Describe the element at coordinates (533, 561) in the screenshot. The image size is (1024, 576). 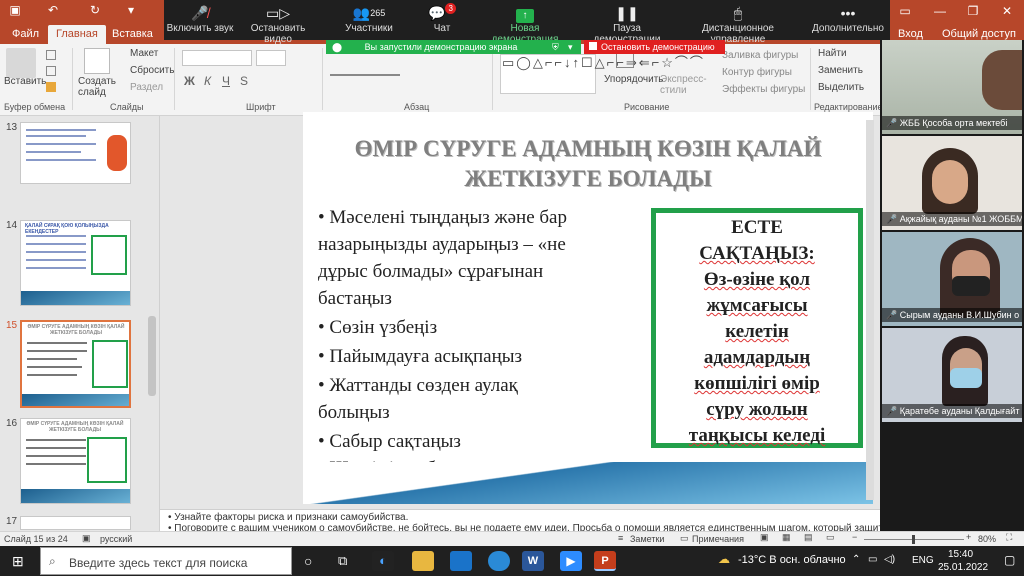
I see `word-icon: W` at that location.